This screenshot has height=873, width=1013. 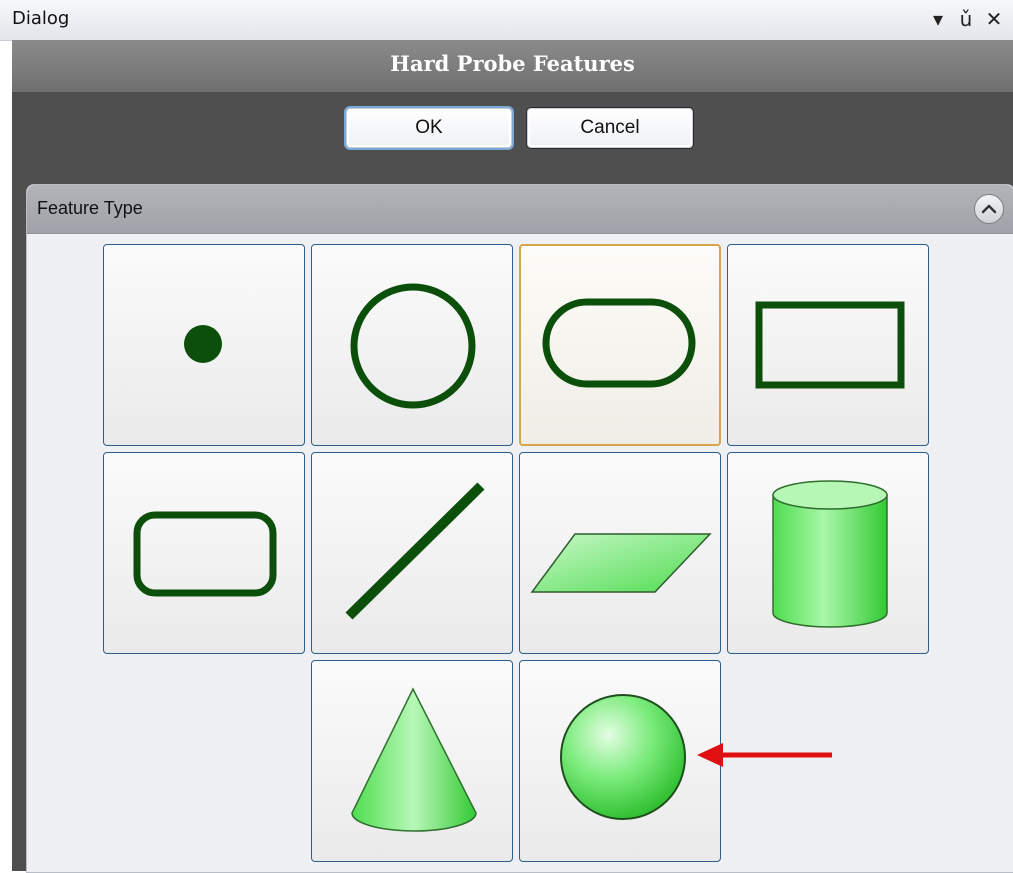 I want to click on feature-cone-tile, so click(x=412, y=761).